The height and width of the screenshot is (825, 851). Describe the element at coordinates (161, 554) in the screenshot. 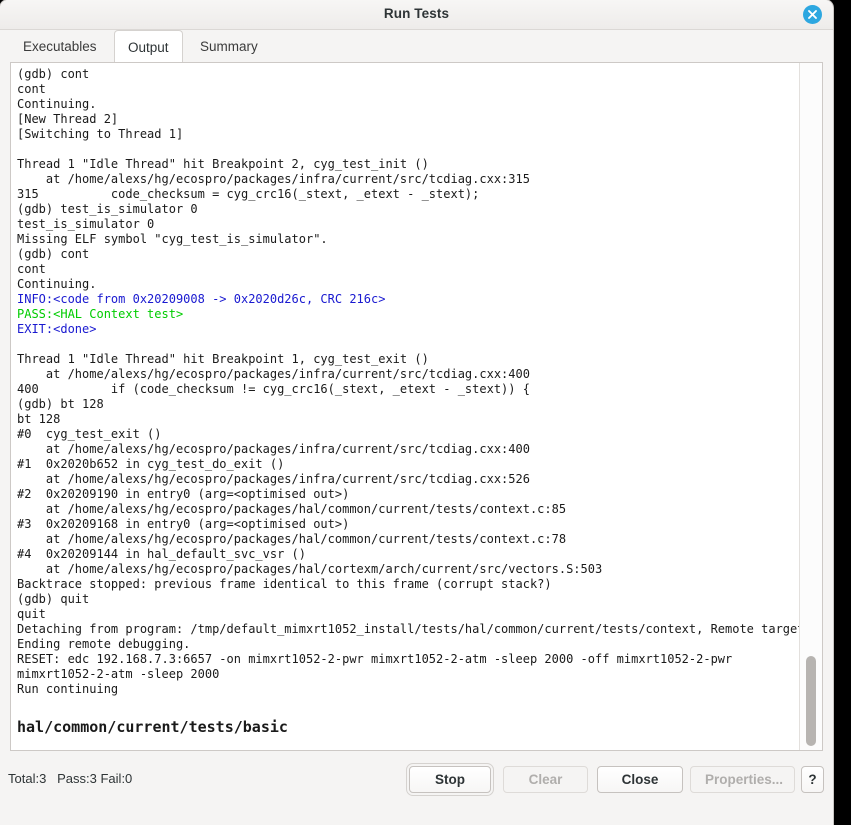

I see `output-line: #4 0x20209144 in hal_default_svc_vsr ()` at that location.